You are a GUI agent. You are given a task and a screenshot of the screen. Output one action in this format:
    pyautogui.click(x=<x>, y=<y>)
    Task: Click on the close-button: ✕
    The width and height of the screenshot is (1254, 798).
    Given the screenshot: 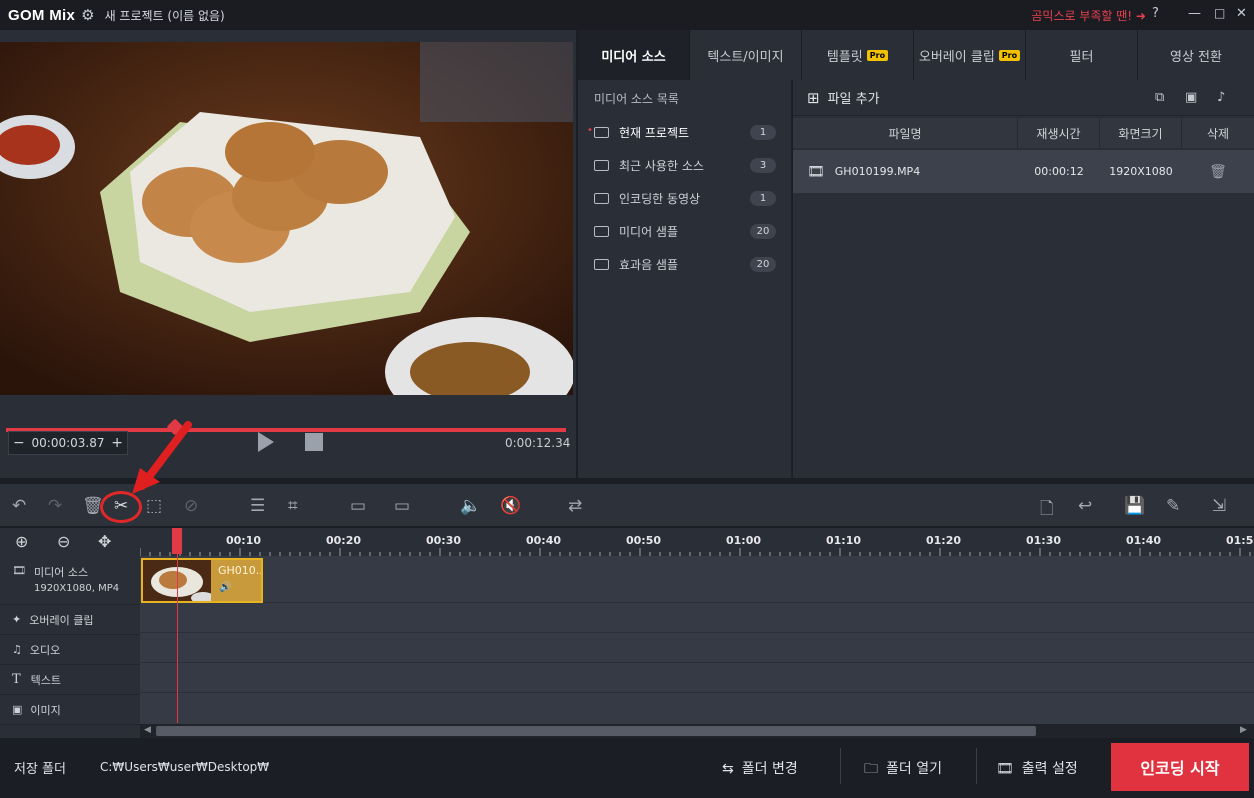 What is the action you would take?
    pyautogui.click(x=1241, y=13)
    